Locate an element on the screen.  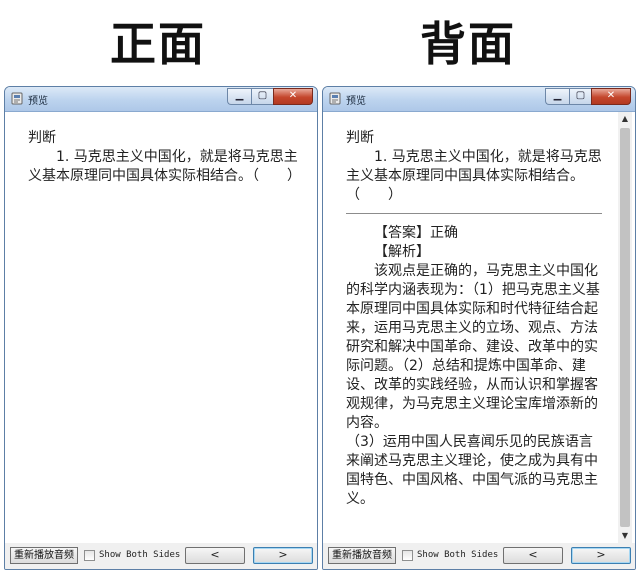
answer-line: 【答案】正确 is located at coordinates (416, 233).